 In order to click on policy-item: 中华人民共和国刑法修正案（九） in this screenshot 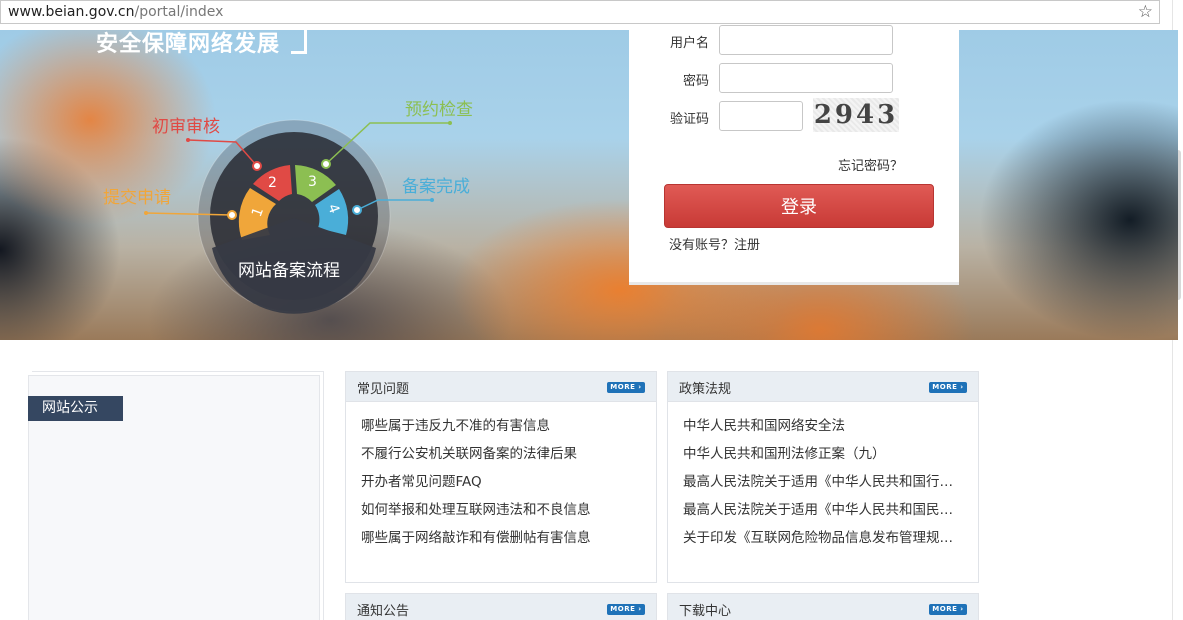, I will do `click(824, 454)`.